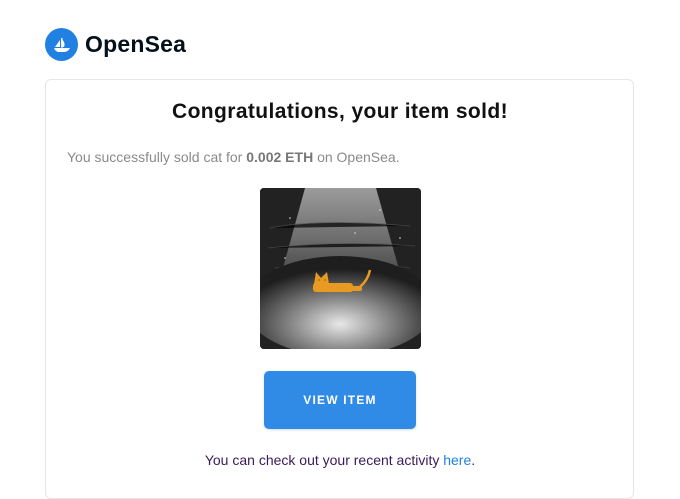 The image size is (680, 499). Describe the element at coordinates (324, 460) in the screenshot. I see `activity-prefix: You can check out your recent activity` at that location.